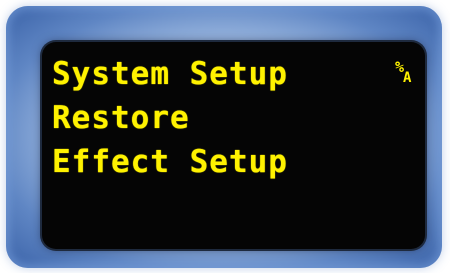 This screenshot has width=450, height=273. What do you see at coordinates (170, 162) in the screenshot?
I see `menu-item-effect-setup: Effect Setup` at bounding box center [170, 162].